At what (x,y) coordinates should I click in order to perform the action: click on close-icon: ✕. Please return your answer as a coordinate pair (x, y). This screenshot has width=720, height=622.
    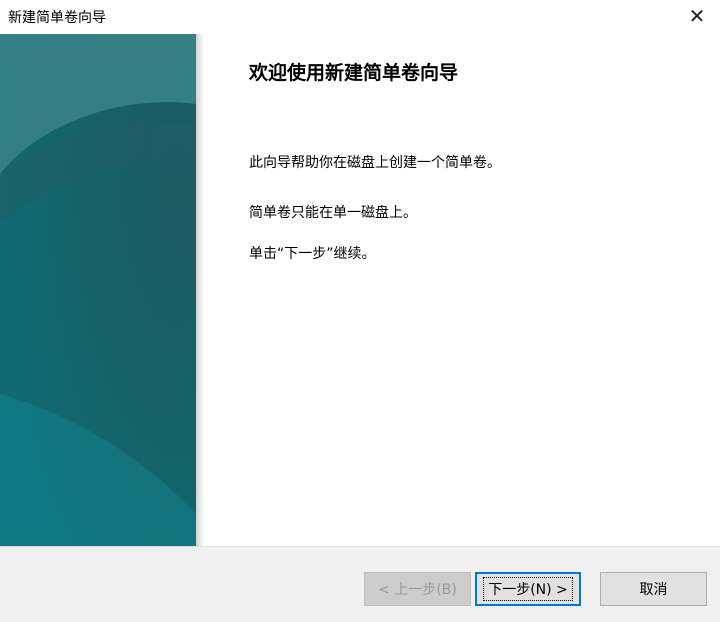
    Looking at the image, I should click on (697, 16).